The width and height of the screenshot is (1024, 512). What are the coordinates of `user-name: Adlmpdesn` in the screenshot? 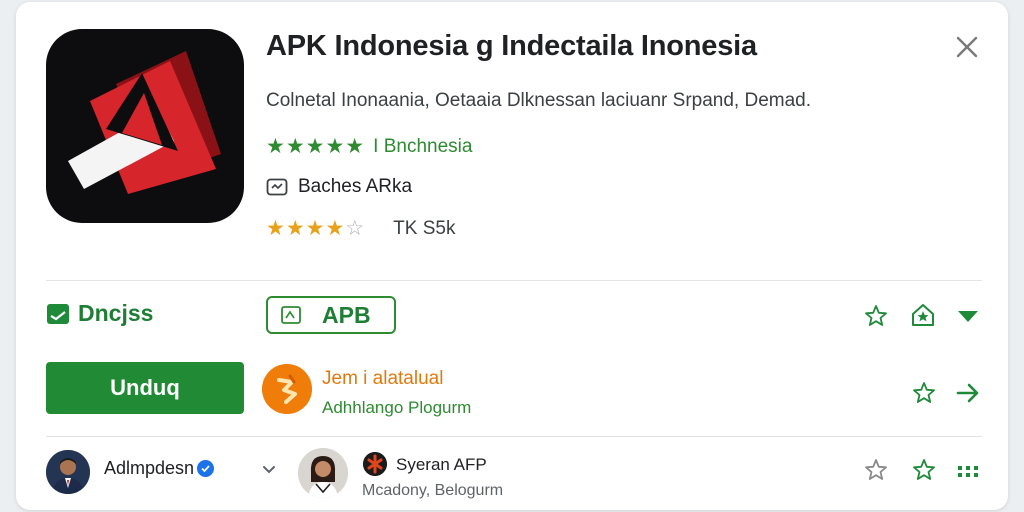 It's located at (159, 468).